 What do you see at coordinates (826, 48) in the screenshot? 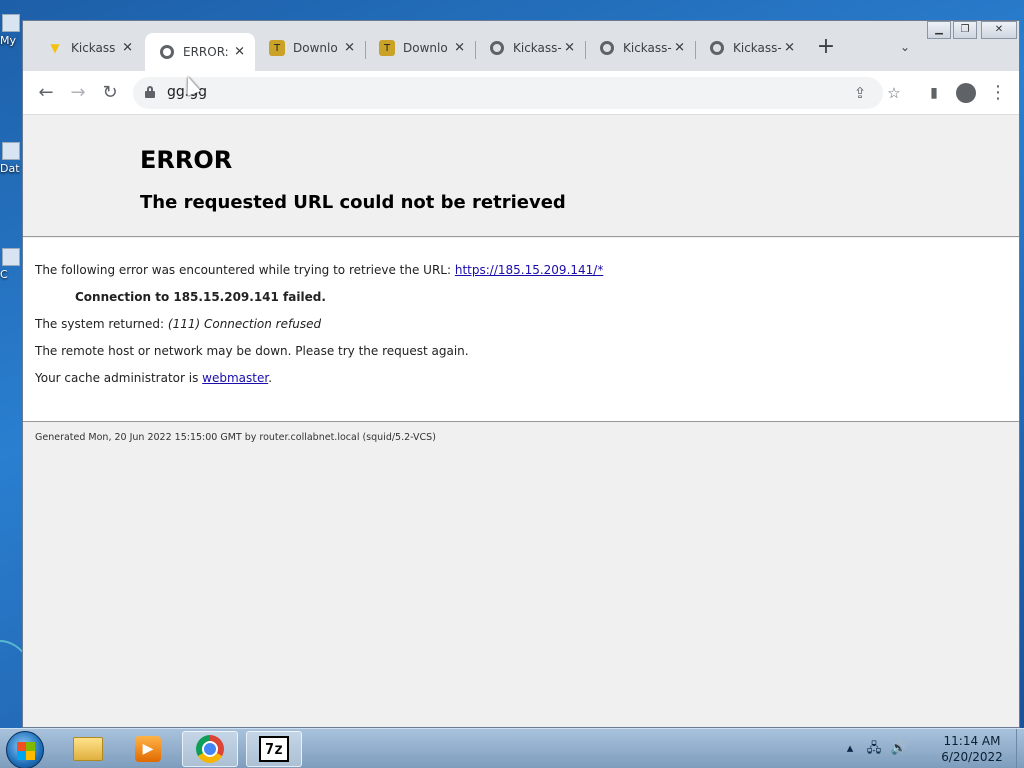
I see `new-tab-button: +` at bounding box center [826, 48].